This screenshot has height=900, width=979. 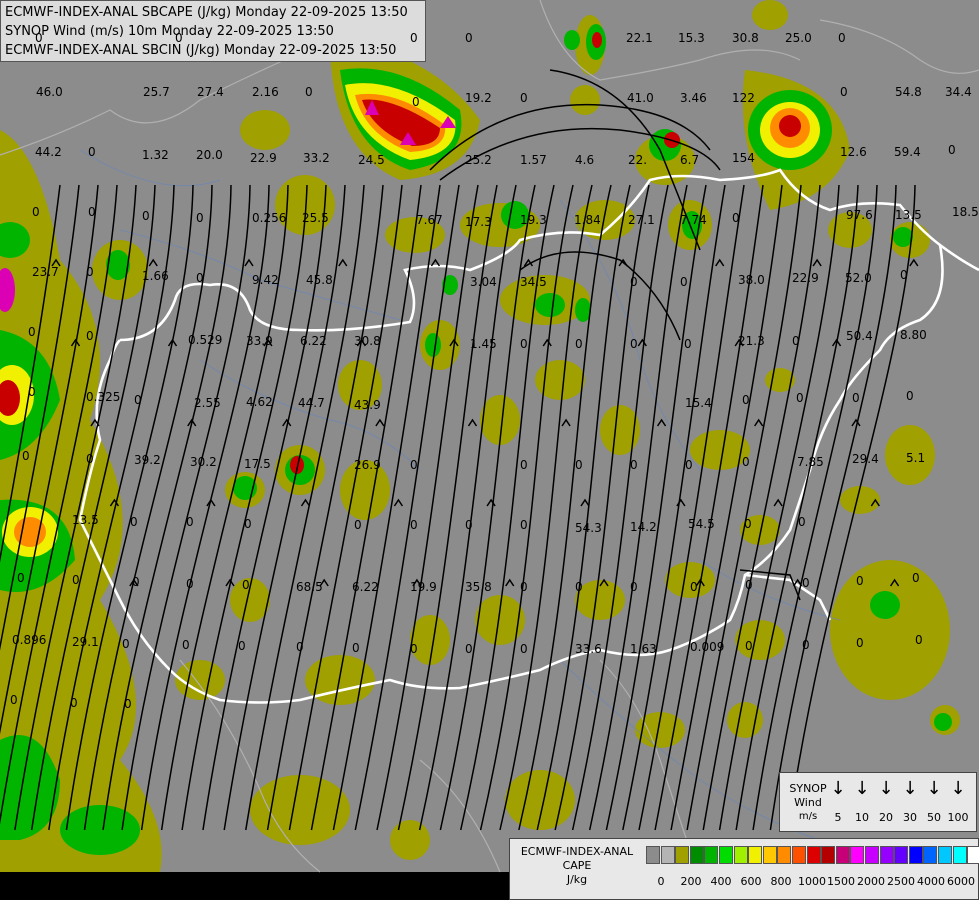 I want to click on cape-value-label: 45.8, so click(x=319, y=280).